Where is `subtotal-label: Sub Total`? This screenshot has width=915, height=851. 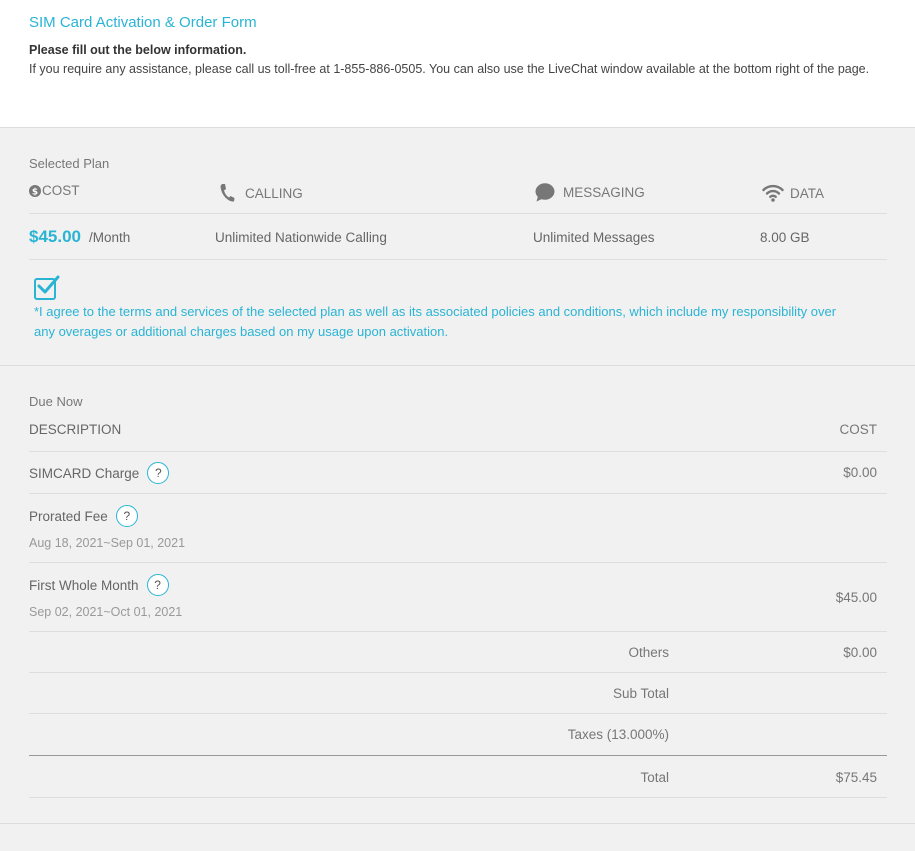 subtotal-label: Sub Total is located at coordinates (640, 693).